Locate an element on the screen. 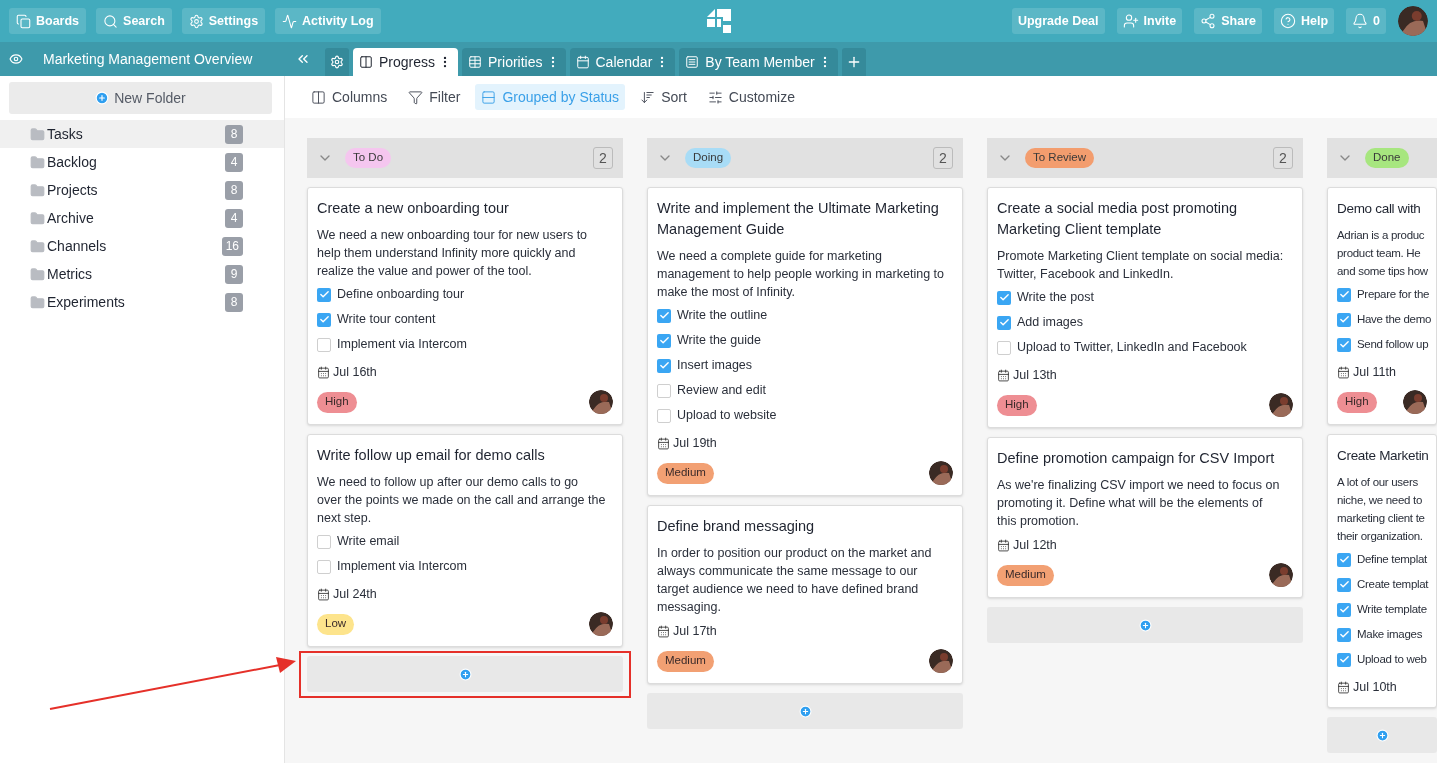  gear-icon is located at coordinates (337, 62).